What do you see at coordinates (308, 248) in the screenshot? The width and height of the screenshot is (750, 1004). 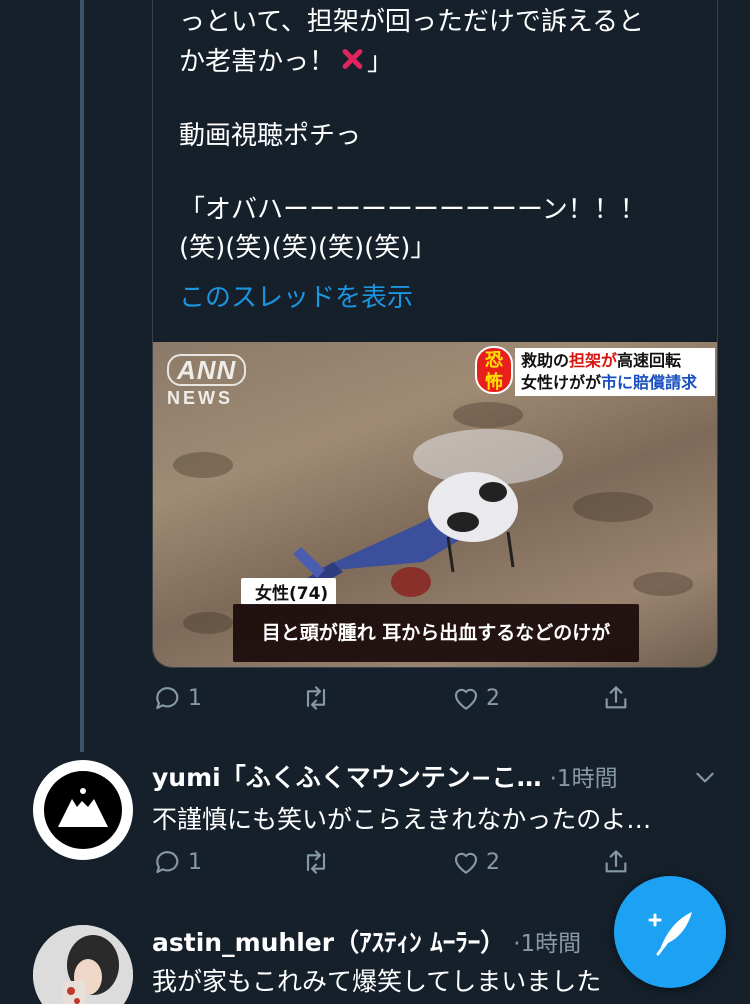 I see `quote-line-5: (笑)(笑)(笑)(笑)(笑)」` at bounding box center [308, 248].